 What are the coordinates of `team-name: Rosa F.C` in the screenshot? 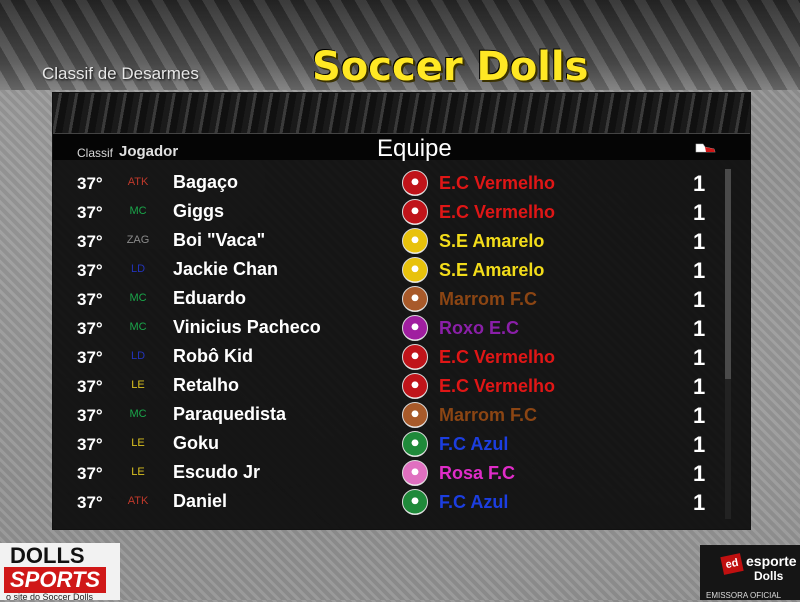 It's located at (477, 473).